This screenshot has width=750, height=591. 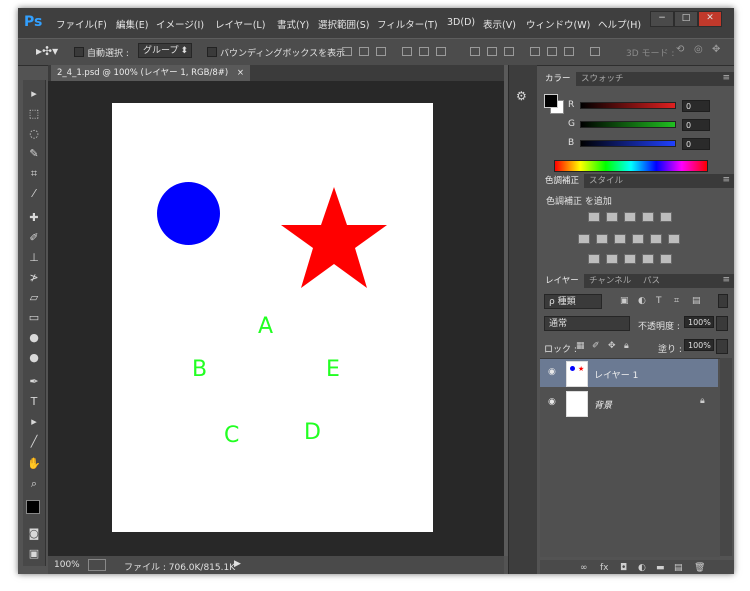 What do you see at coordinates (602, 239) in the screenshot?
I see `color-balance-icon` at bounding box center [602, 239].